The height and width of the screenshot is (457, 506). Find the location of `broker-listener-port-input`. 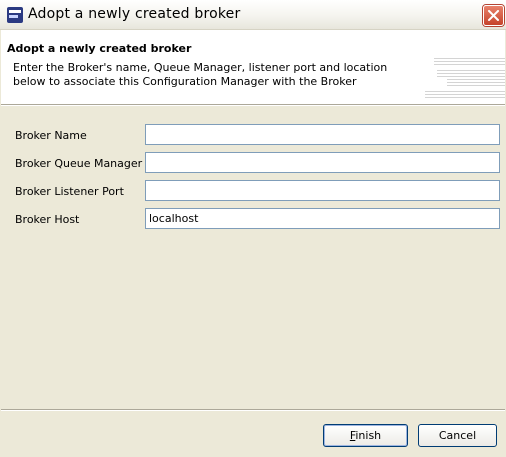

broker-listener-port-input is located at coordinates (322, 190).